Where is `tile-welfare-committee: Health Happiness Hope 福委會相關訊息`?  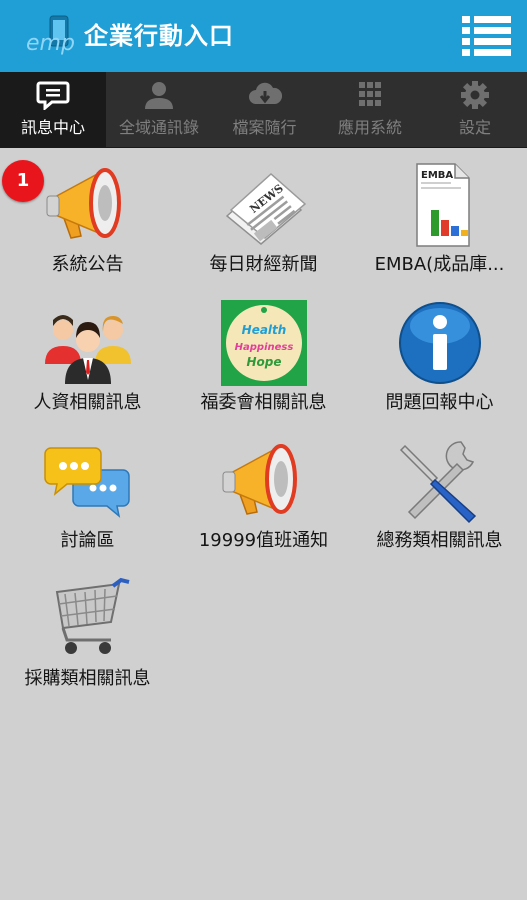
tile-welfare-committee: Health Happiness Hope 福委會相關訊息 is located at coordinates (263, 359).